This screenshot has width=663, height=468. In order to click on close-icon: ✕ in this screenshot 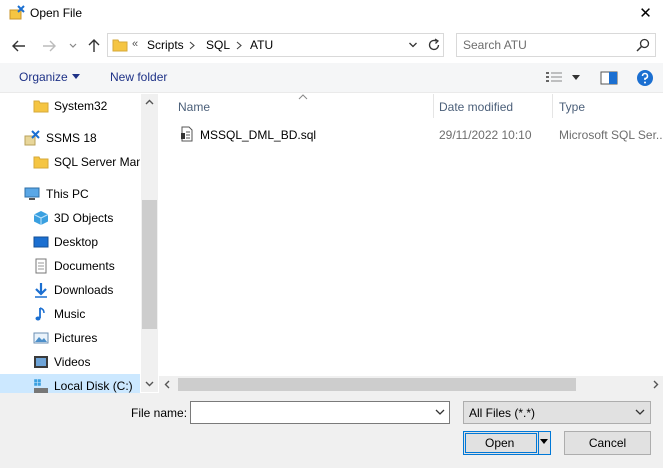, I will do `click(645, 13)`.